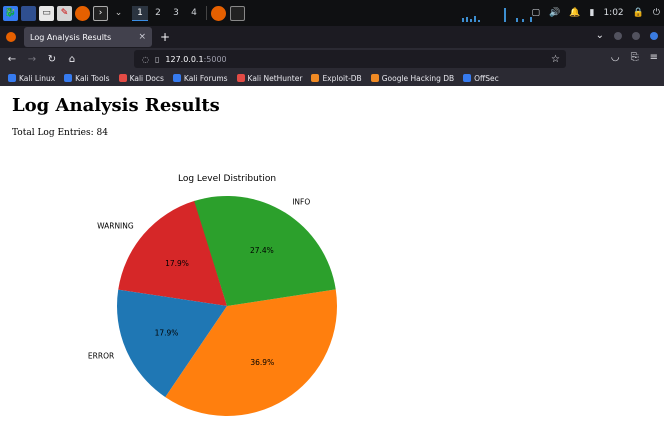  What do you see at coordinates (101, 355) in the screenshot?
I see `slice-category-label: ERROR` at bounding box center [101, 355].